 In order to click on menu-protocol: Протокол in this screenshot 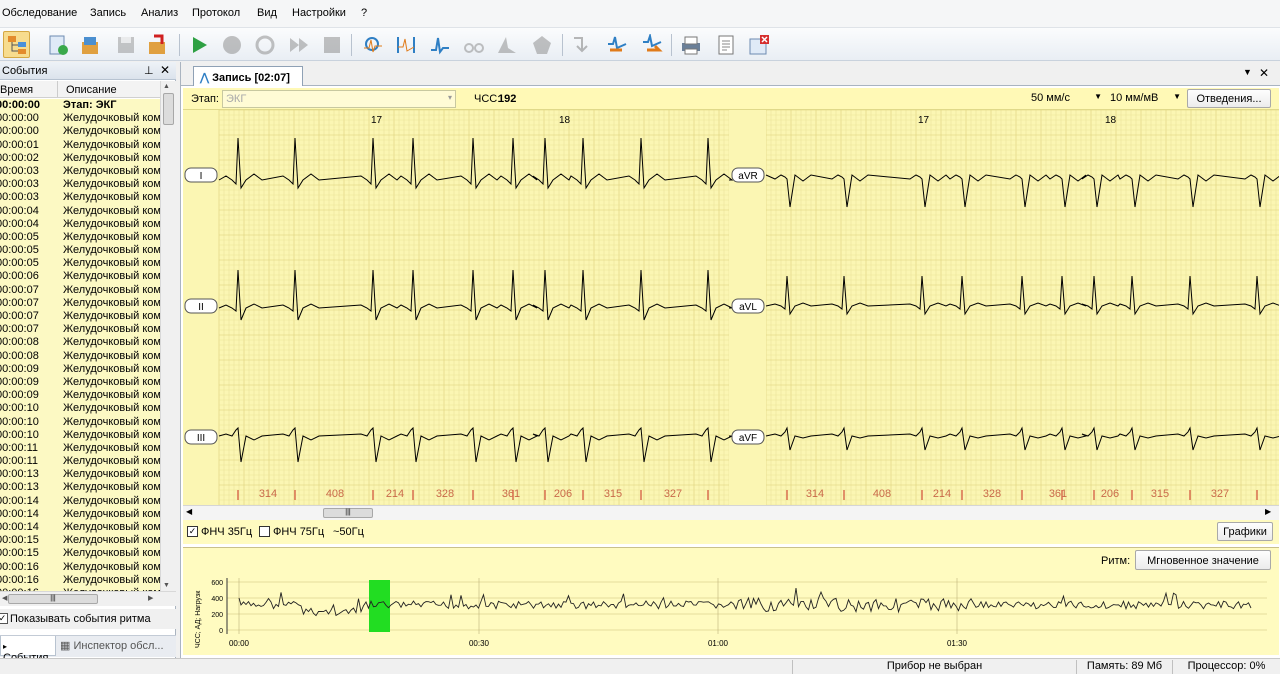, I will do `click(216, 13)`.